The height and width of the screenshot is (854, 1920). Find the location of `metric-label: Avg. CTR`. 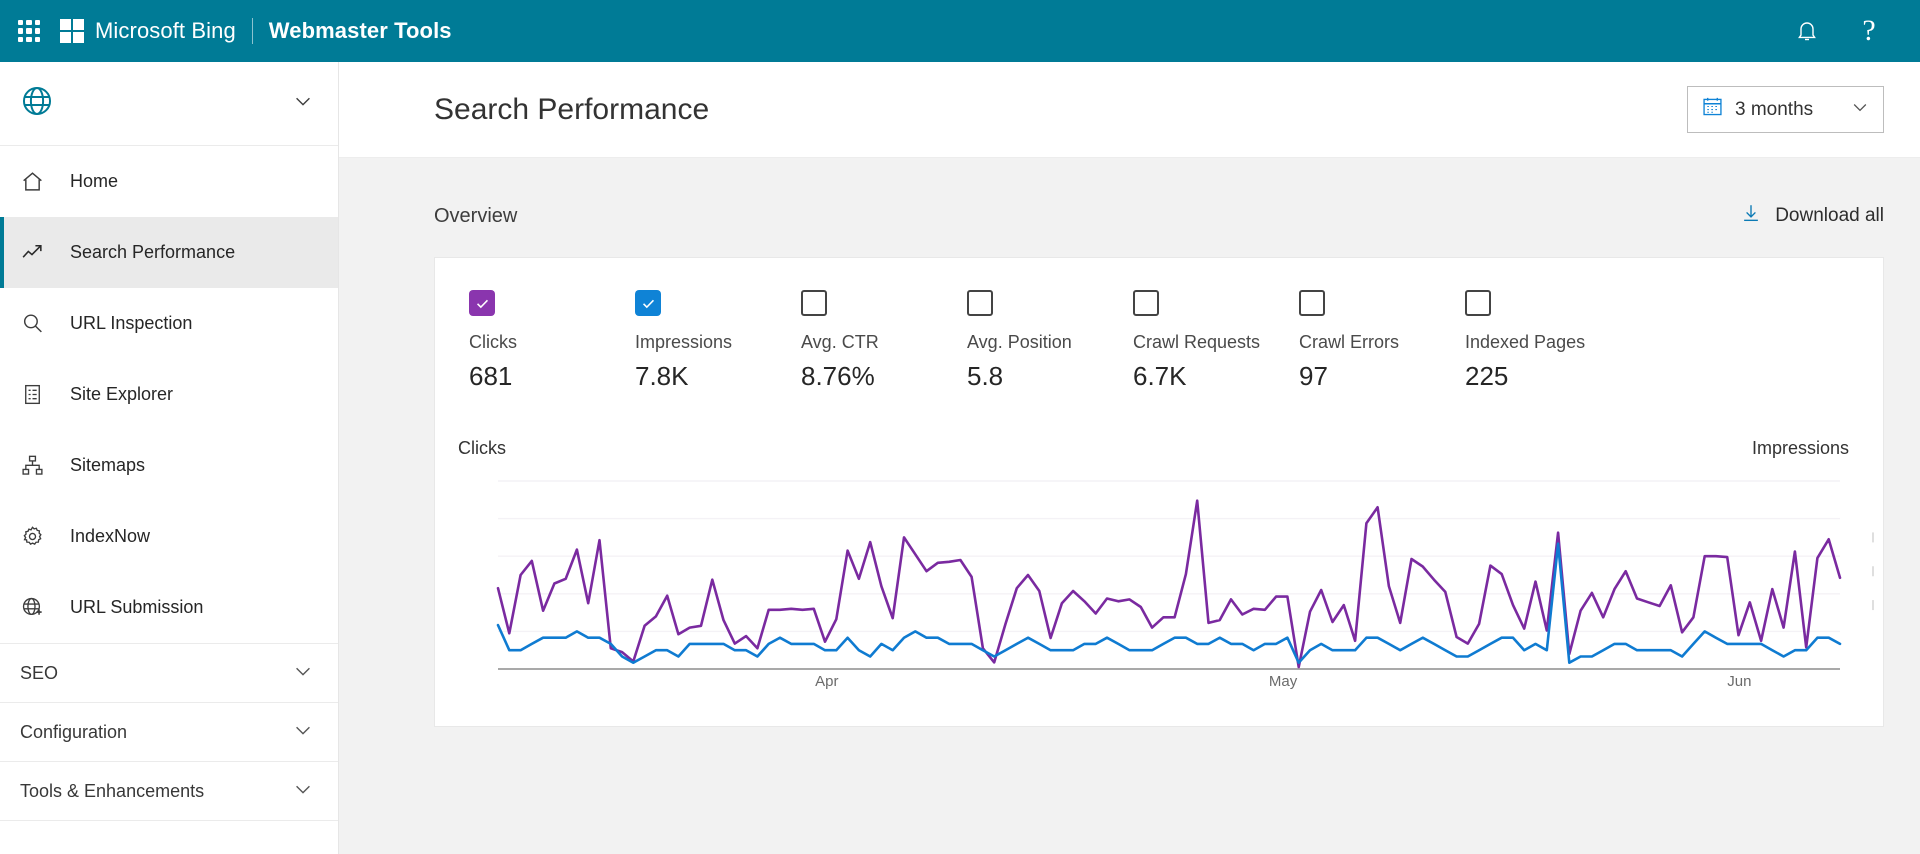

metric-label: Avg. CTR is located at coordinates (840, 342).